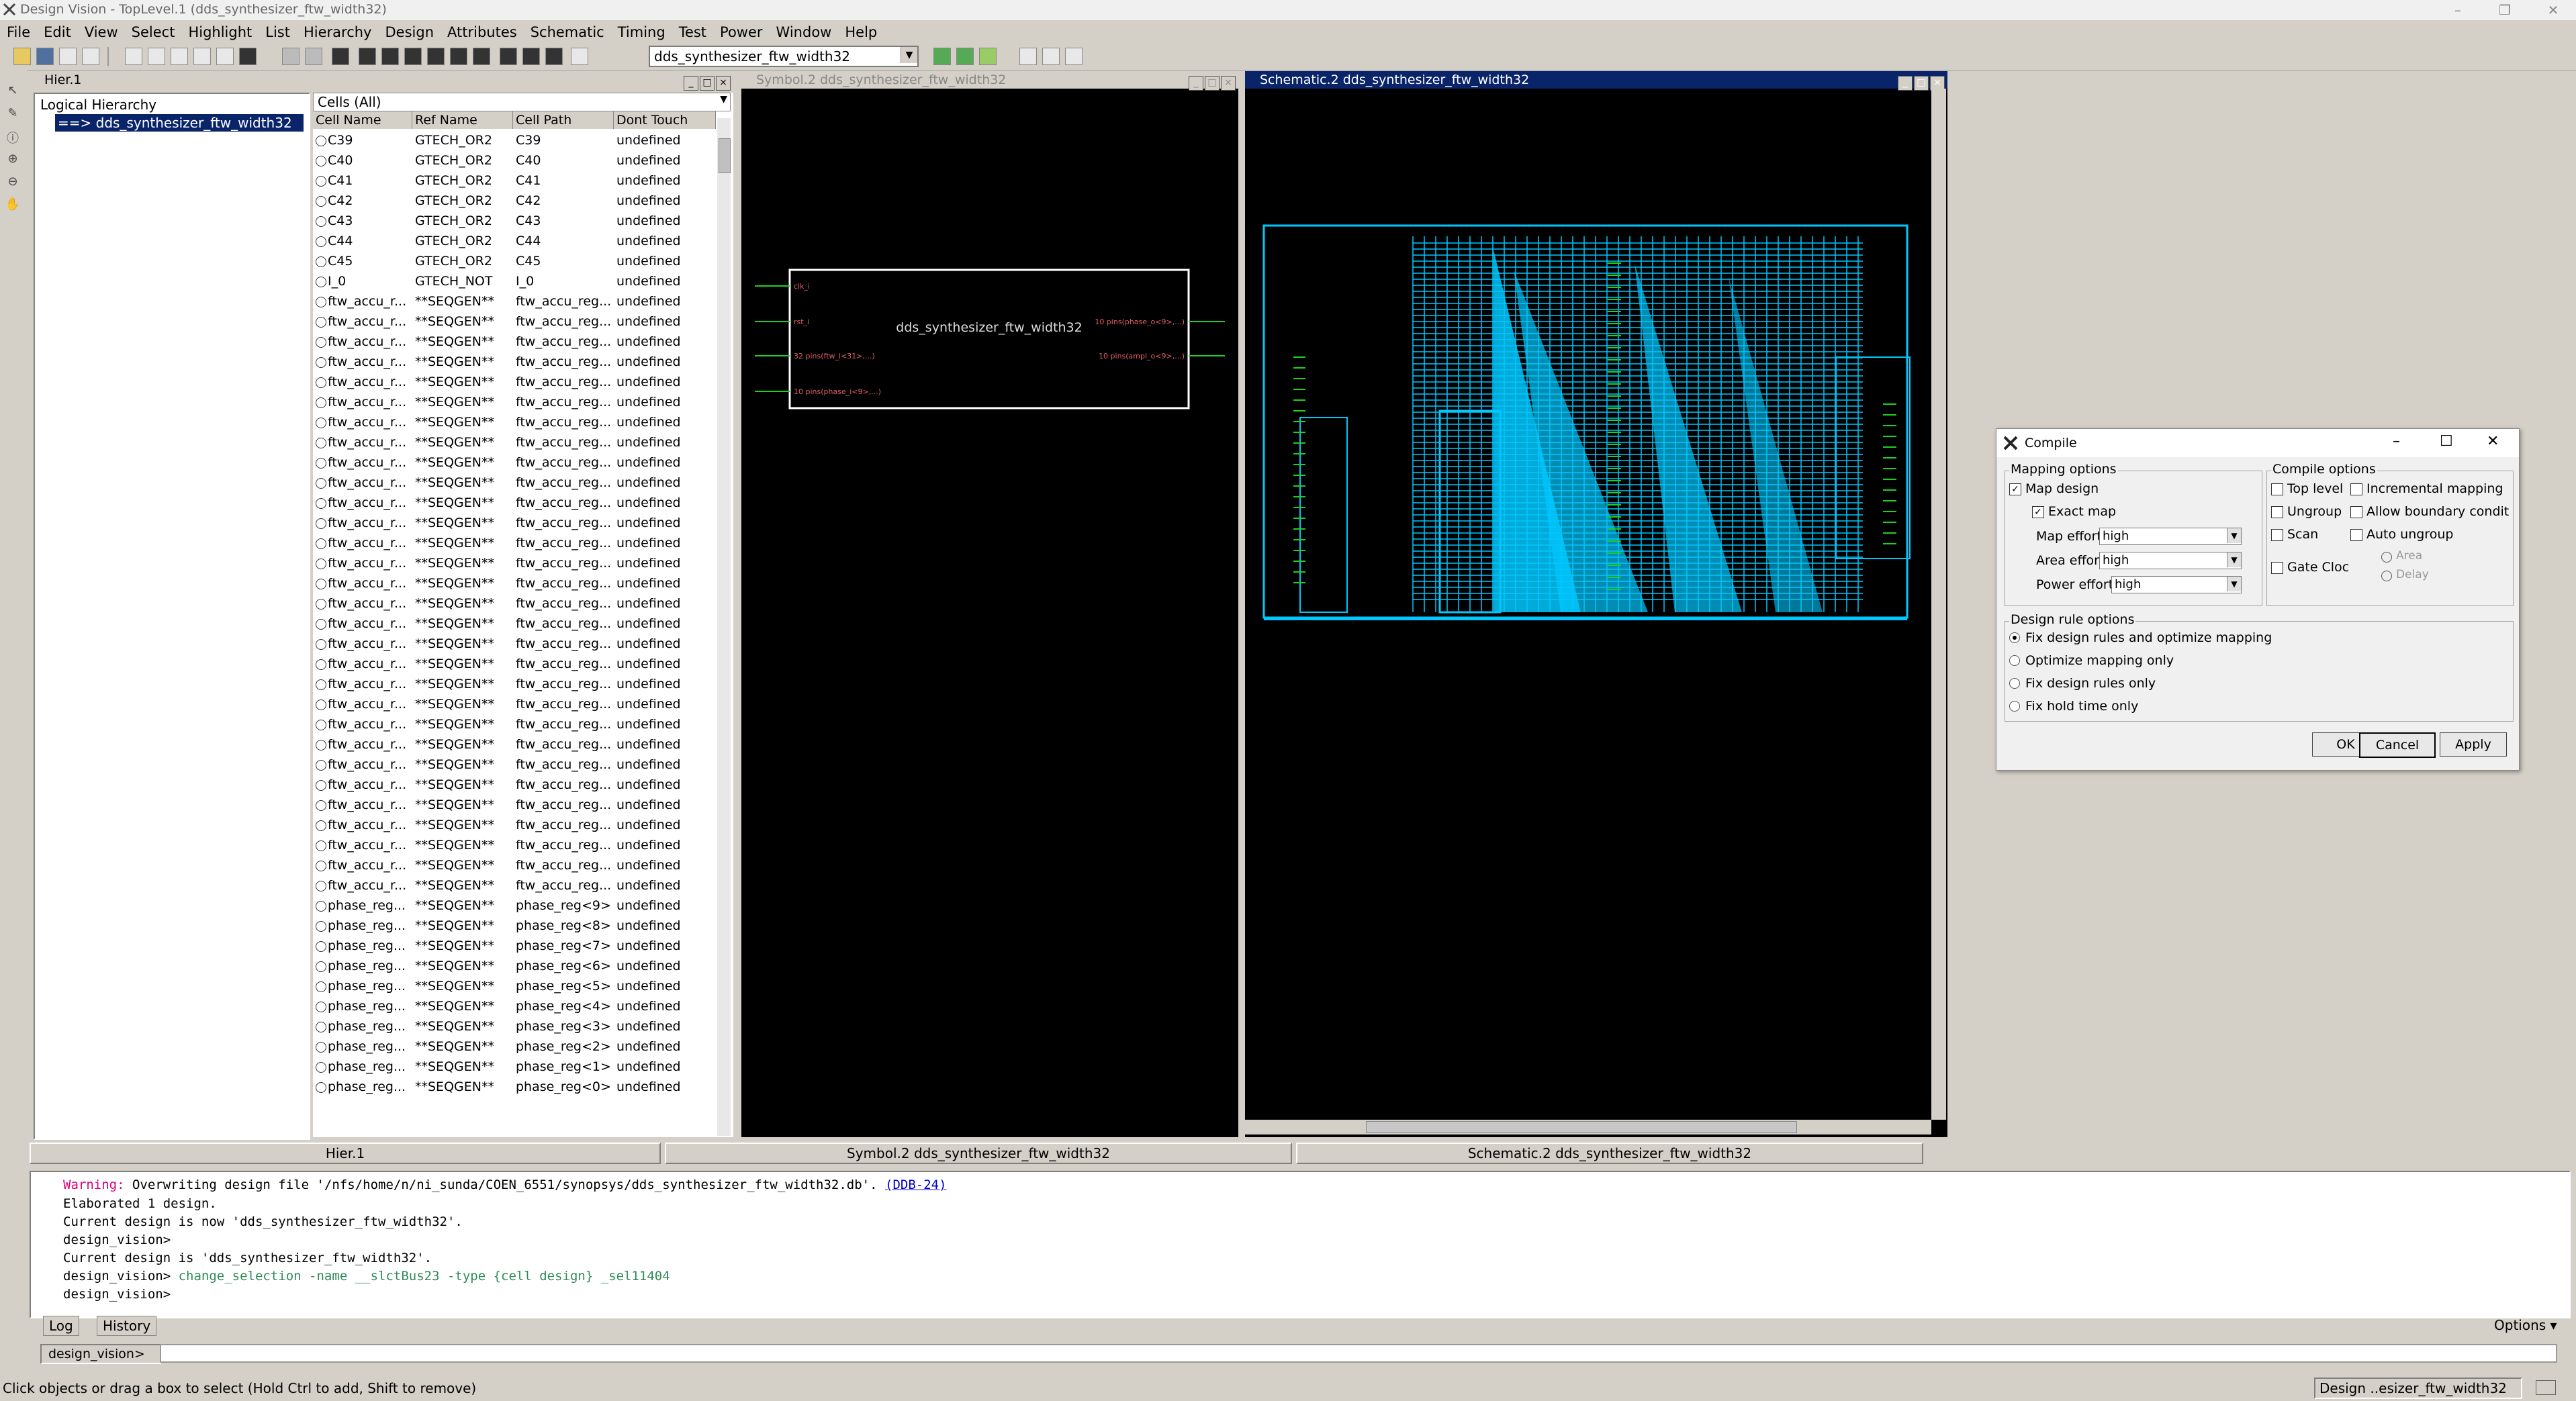  What do you see at coordinates (2014, 683) in the screenshot?
I see `drc-radio-fix-rules-only` at bounding box center [2014, 683].